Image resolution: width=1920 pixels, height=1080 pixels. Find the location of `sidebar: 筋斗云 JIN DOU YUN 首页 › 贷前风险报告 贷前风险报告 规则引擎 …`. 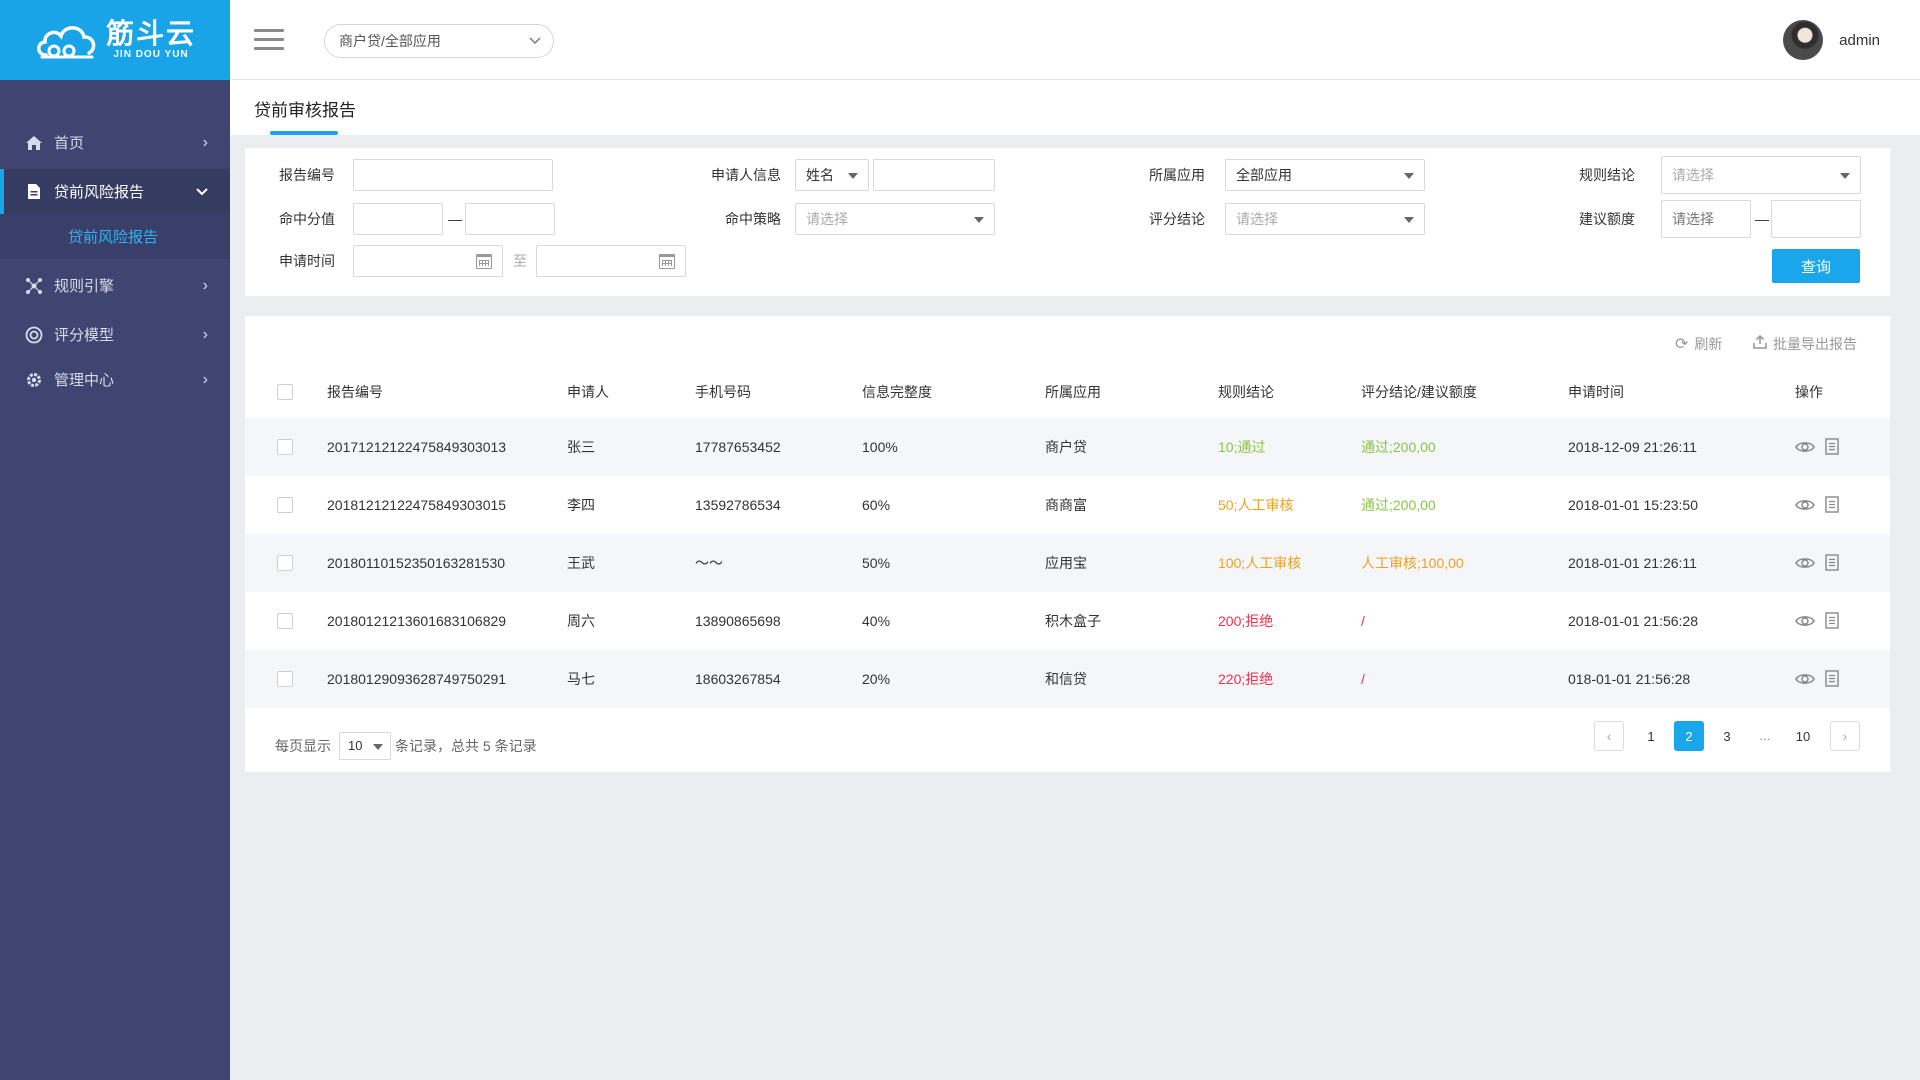

sidebar: 筋斗云 JIN DOU YUN 首页 › 贷前风险报告 贷前风险报告 规则引擎 … is located at coordinates (115, 540).